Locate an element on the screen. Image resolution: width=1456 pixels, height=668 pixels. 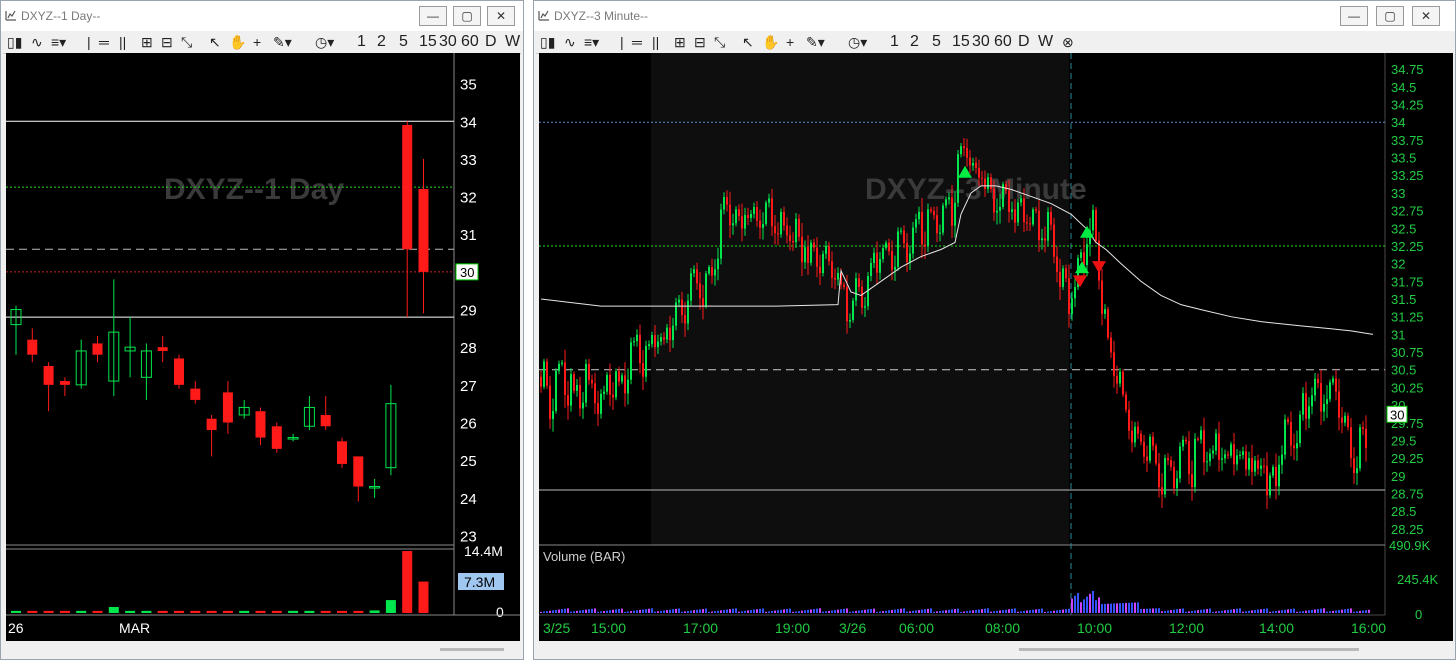
title-bar: DXYZ--1 Day-- — ▢ ✕ is located at coordinates (262, 16).